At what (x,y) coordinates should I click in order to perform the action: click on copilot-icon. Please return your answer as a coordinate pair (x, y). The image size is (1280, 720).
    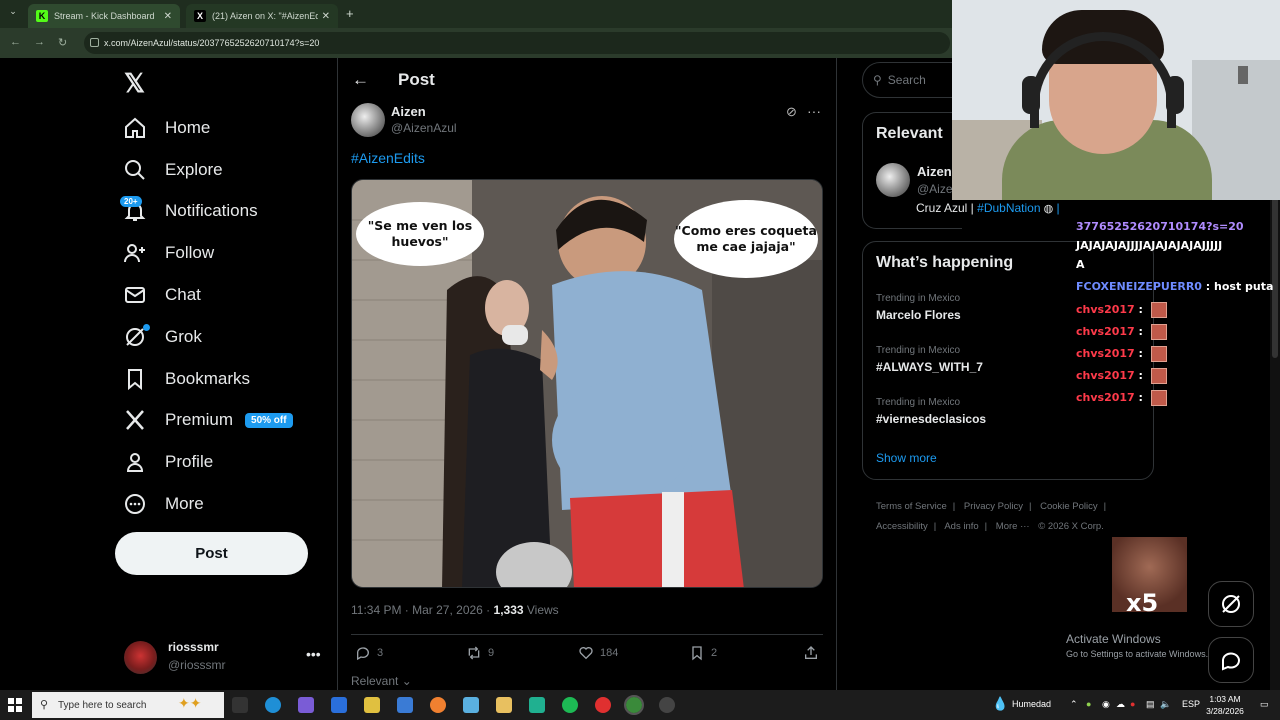
    Looking at the image, I should click on (306, 705).